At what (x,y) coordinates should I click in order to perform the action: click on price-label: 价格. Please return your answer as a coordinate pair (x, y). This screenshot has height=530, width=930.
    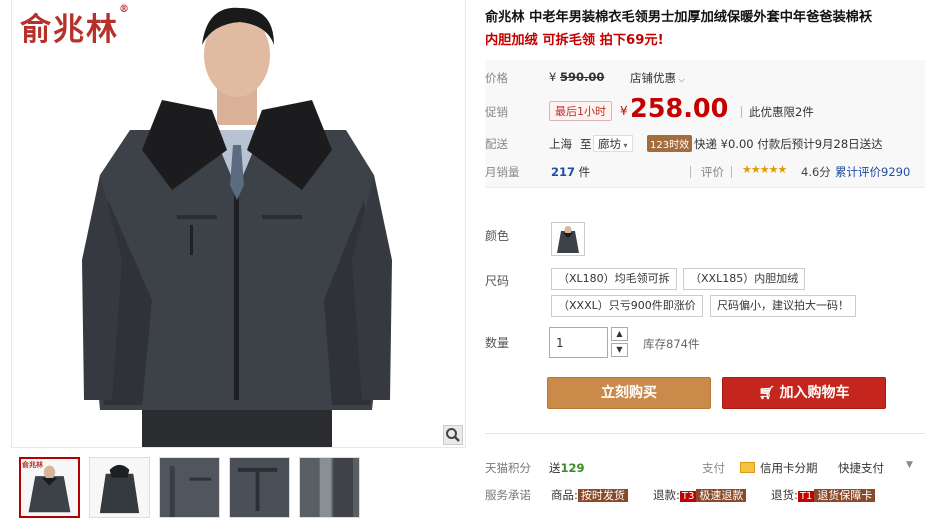
    Looking at the image, I should click on (496, 78).